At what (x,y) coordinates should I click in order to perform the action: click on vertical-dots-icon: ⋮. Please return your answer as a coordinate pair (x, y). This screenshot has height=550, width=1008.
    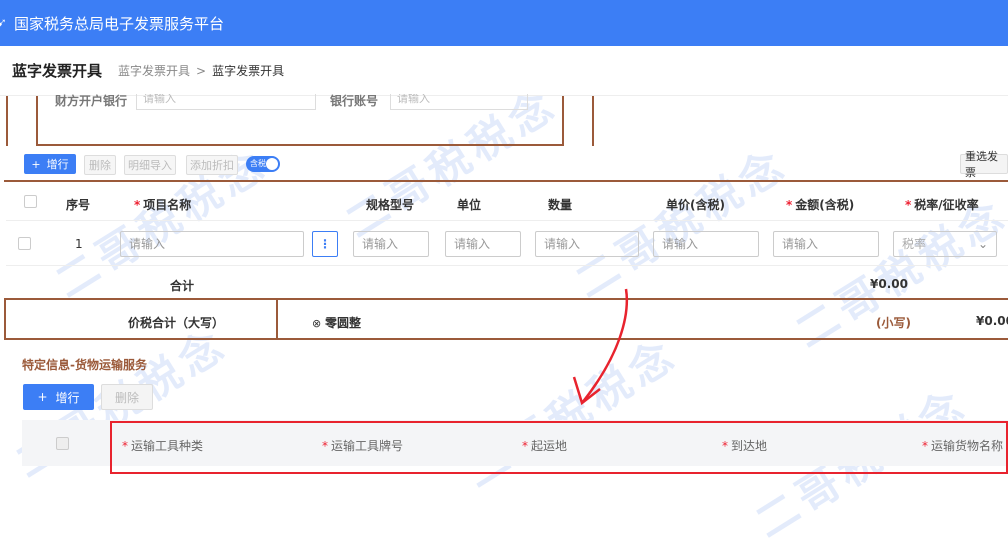
    Looking at the image, I should click on (325, 244).